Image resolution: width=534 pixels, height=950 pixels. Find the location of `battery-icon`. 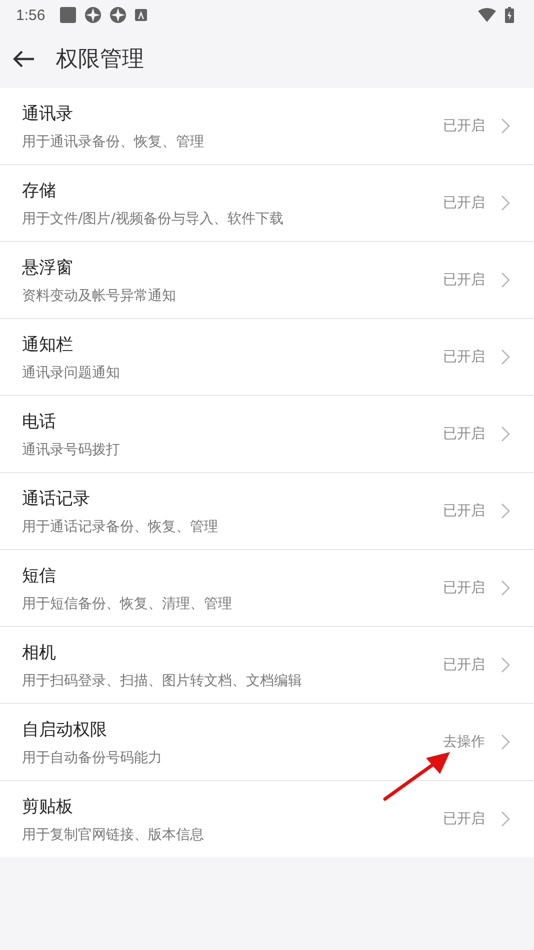

battery-icon is located at coordinates (509, 15).